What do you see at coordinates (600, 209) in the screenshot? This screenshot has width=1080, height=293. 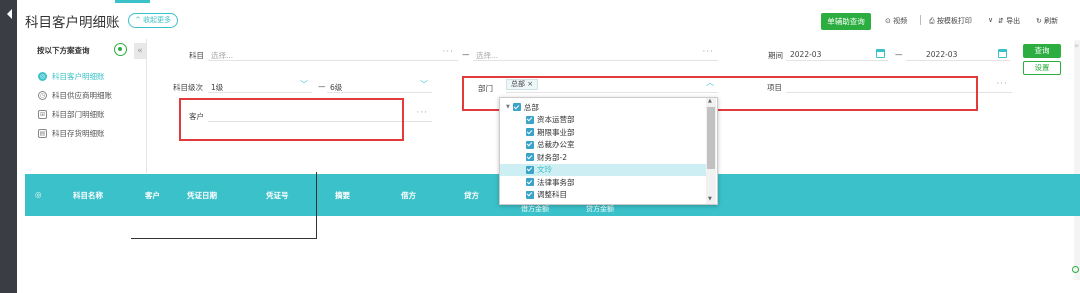 I see `column-subheader-credit-amount: 贷方金额` at bounding box center [600, 209].